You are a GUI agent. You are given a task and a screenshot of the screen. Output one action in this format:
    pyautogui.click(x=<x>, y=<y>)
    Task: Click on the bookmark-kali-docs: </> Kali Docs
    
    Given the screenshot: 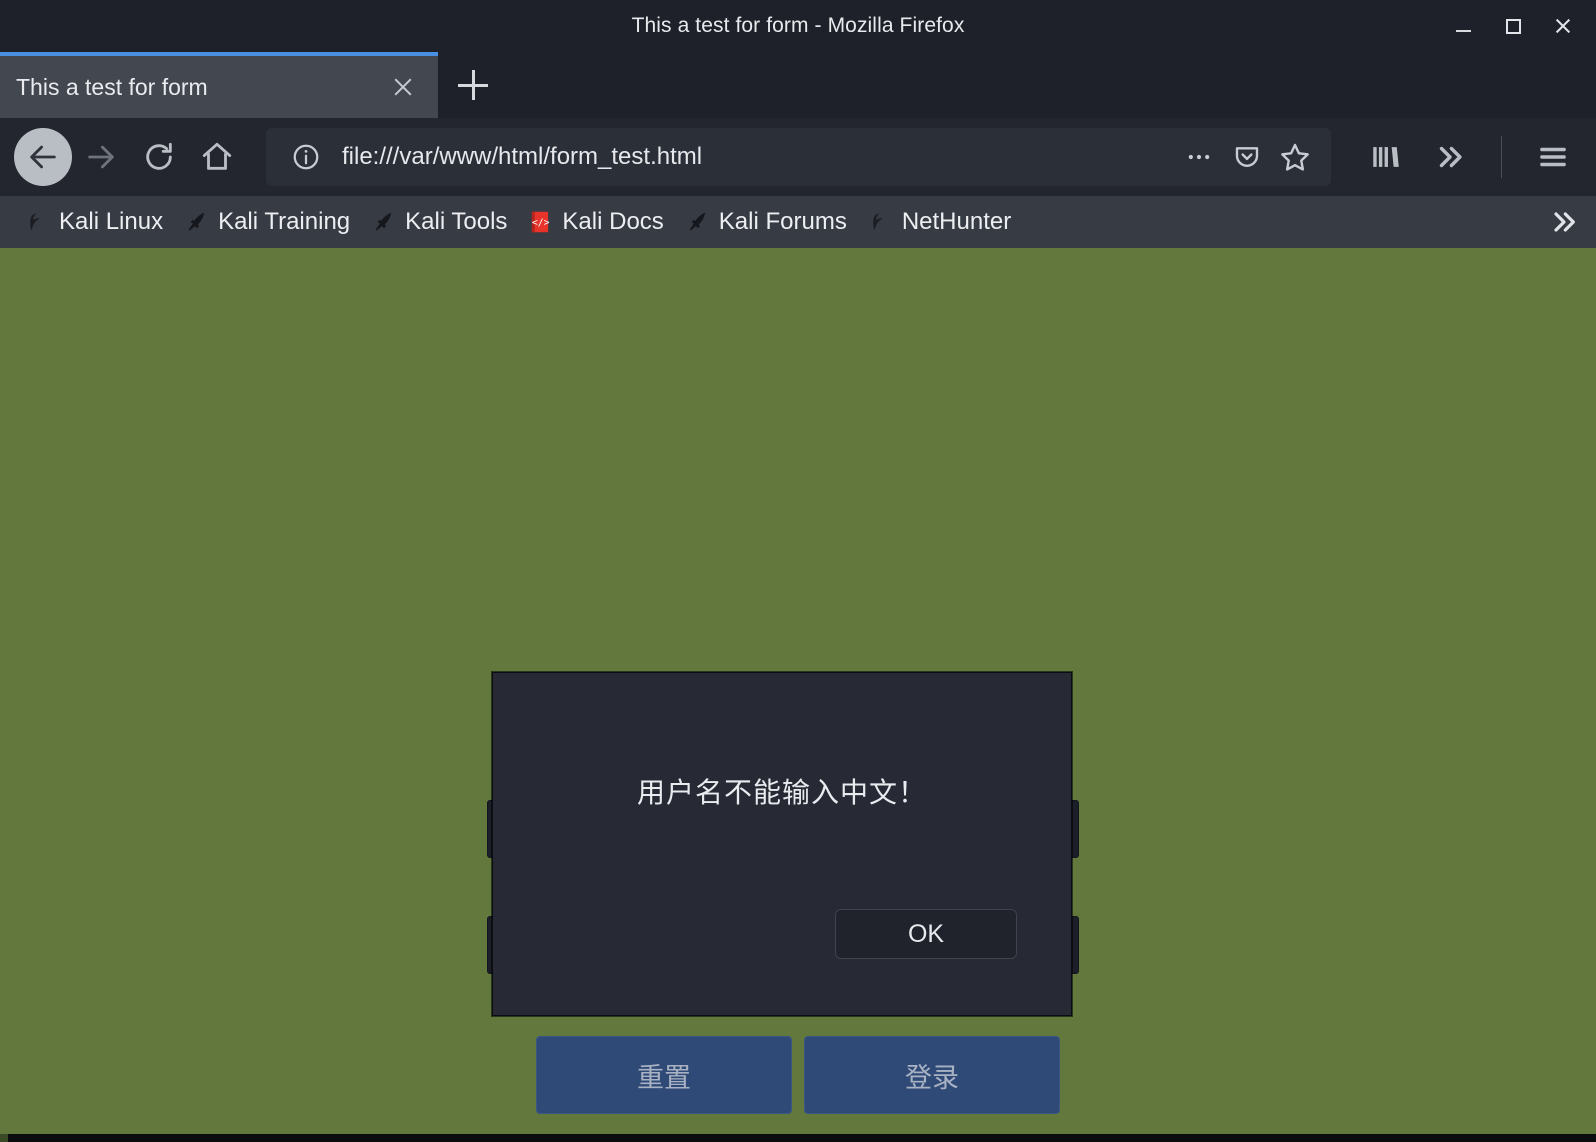 What is the action you would take?
    pyautogui.click(x=595, y=222)
    